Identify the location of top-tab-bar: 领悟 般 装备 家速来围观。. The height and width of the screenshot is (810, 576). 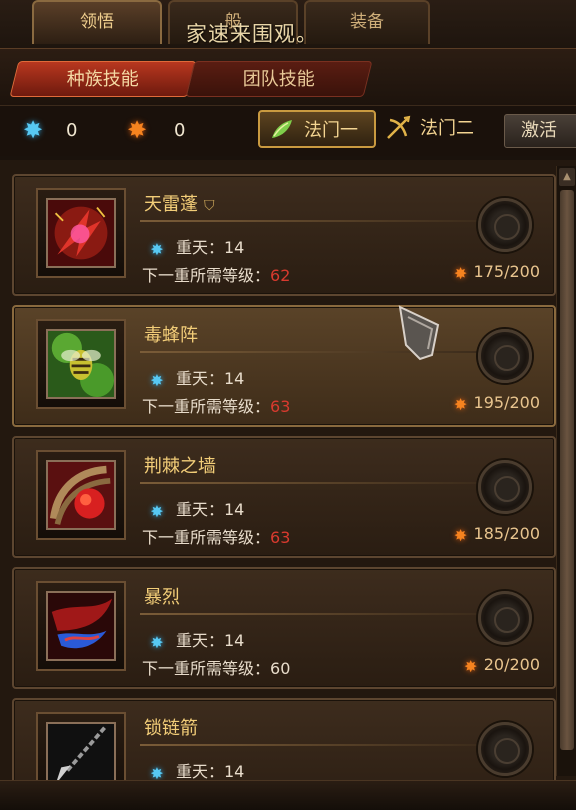
(288, 24).